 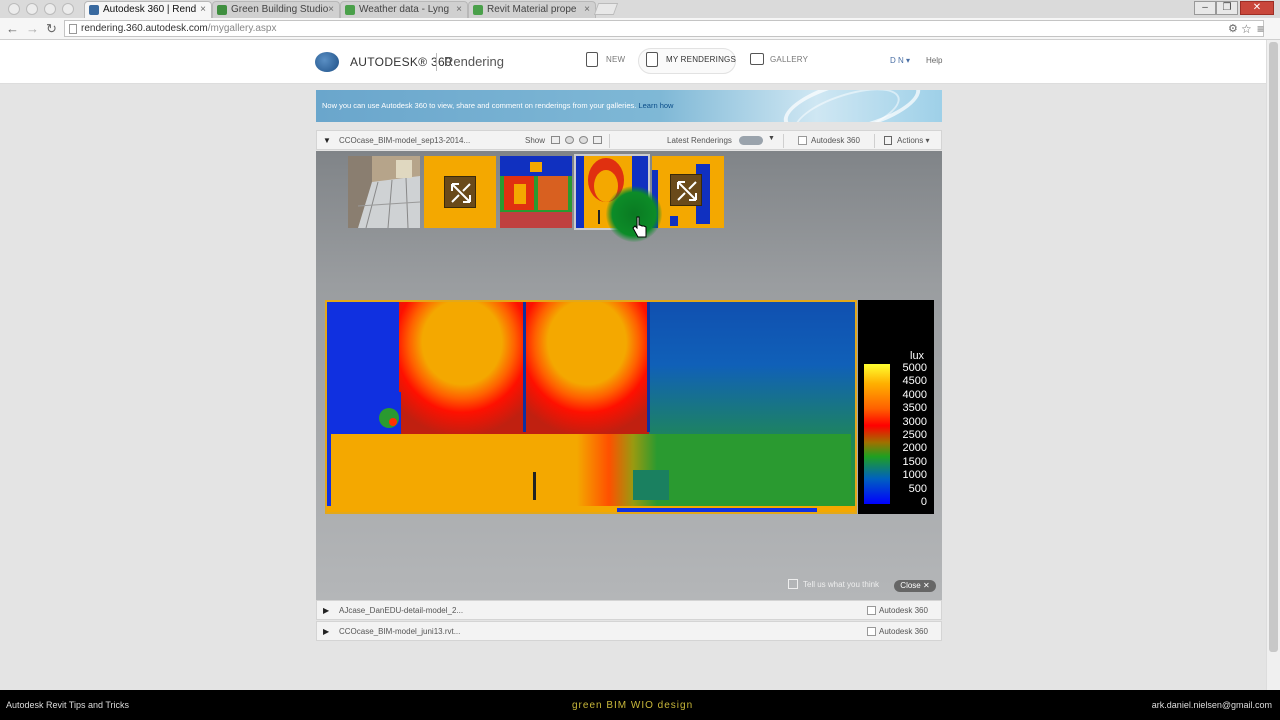 I want to click on bookmark-star-icon: ☆, so click(x=1246, y=29).